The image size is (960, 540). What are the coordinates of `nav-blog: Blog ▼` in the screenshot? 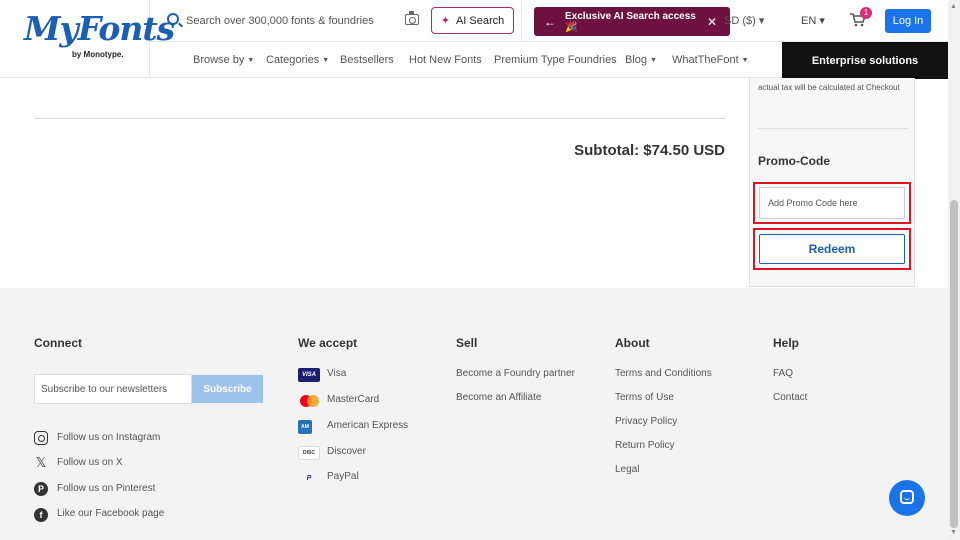 It's located at (641, 60).